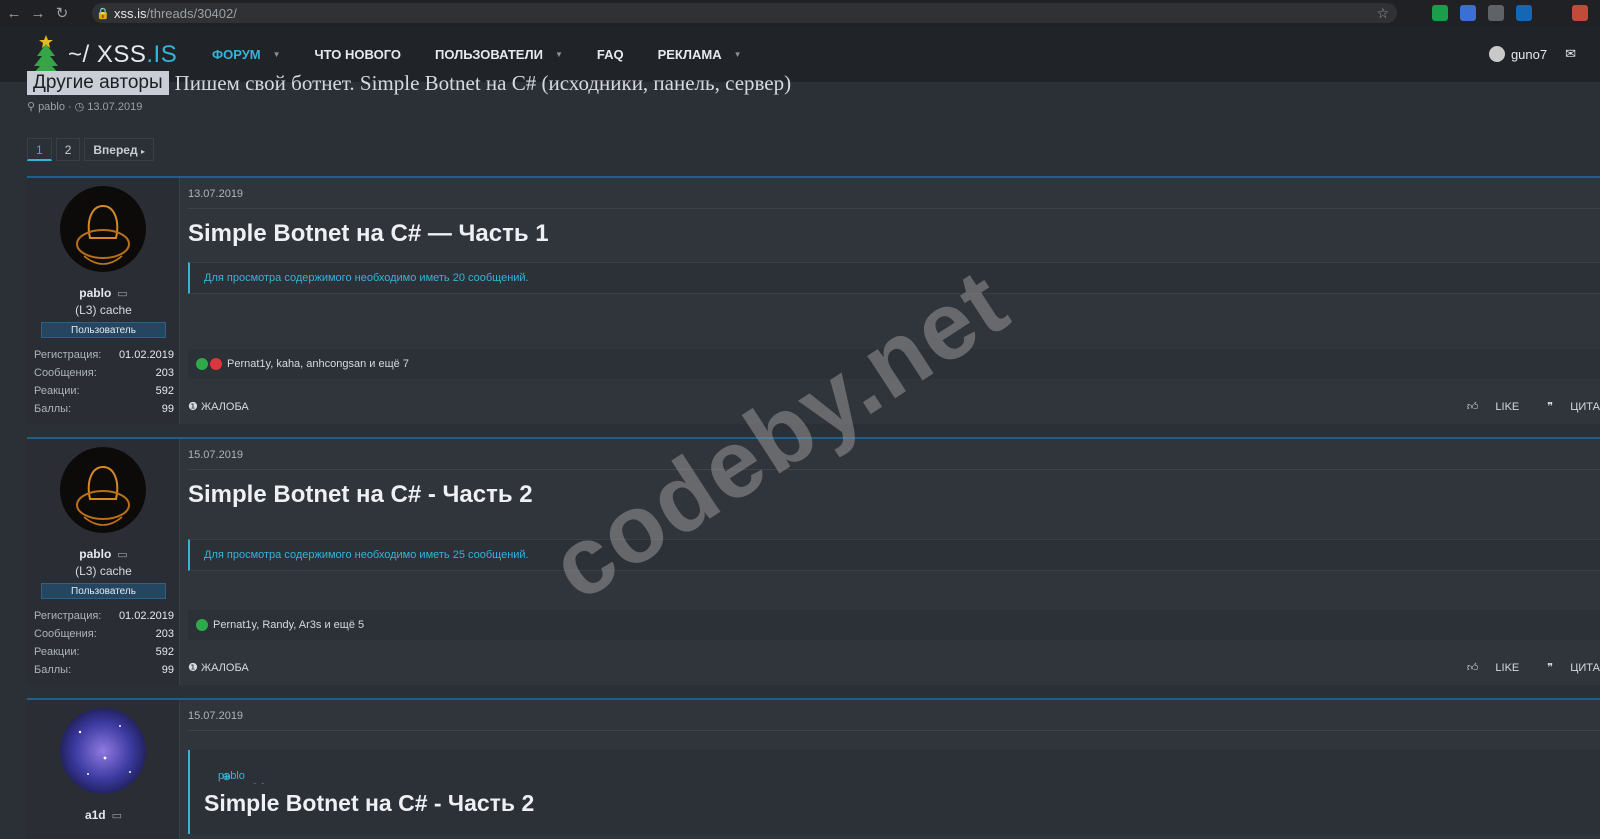 Image resolution: width=1600 pixels, height=839 pixels. I want to click on reload-icon: ↻, so click(62, 13).